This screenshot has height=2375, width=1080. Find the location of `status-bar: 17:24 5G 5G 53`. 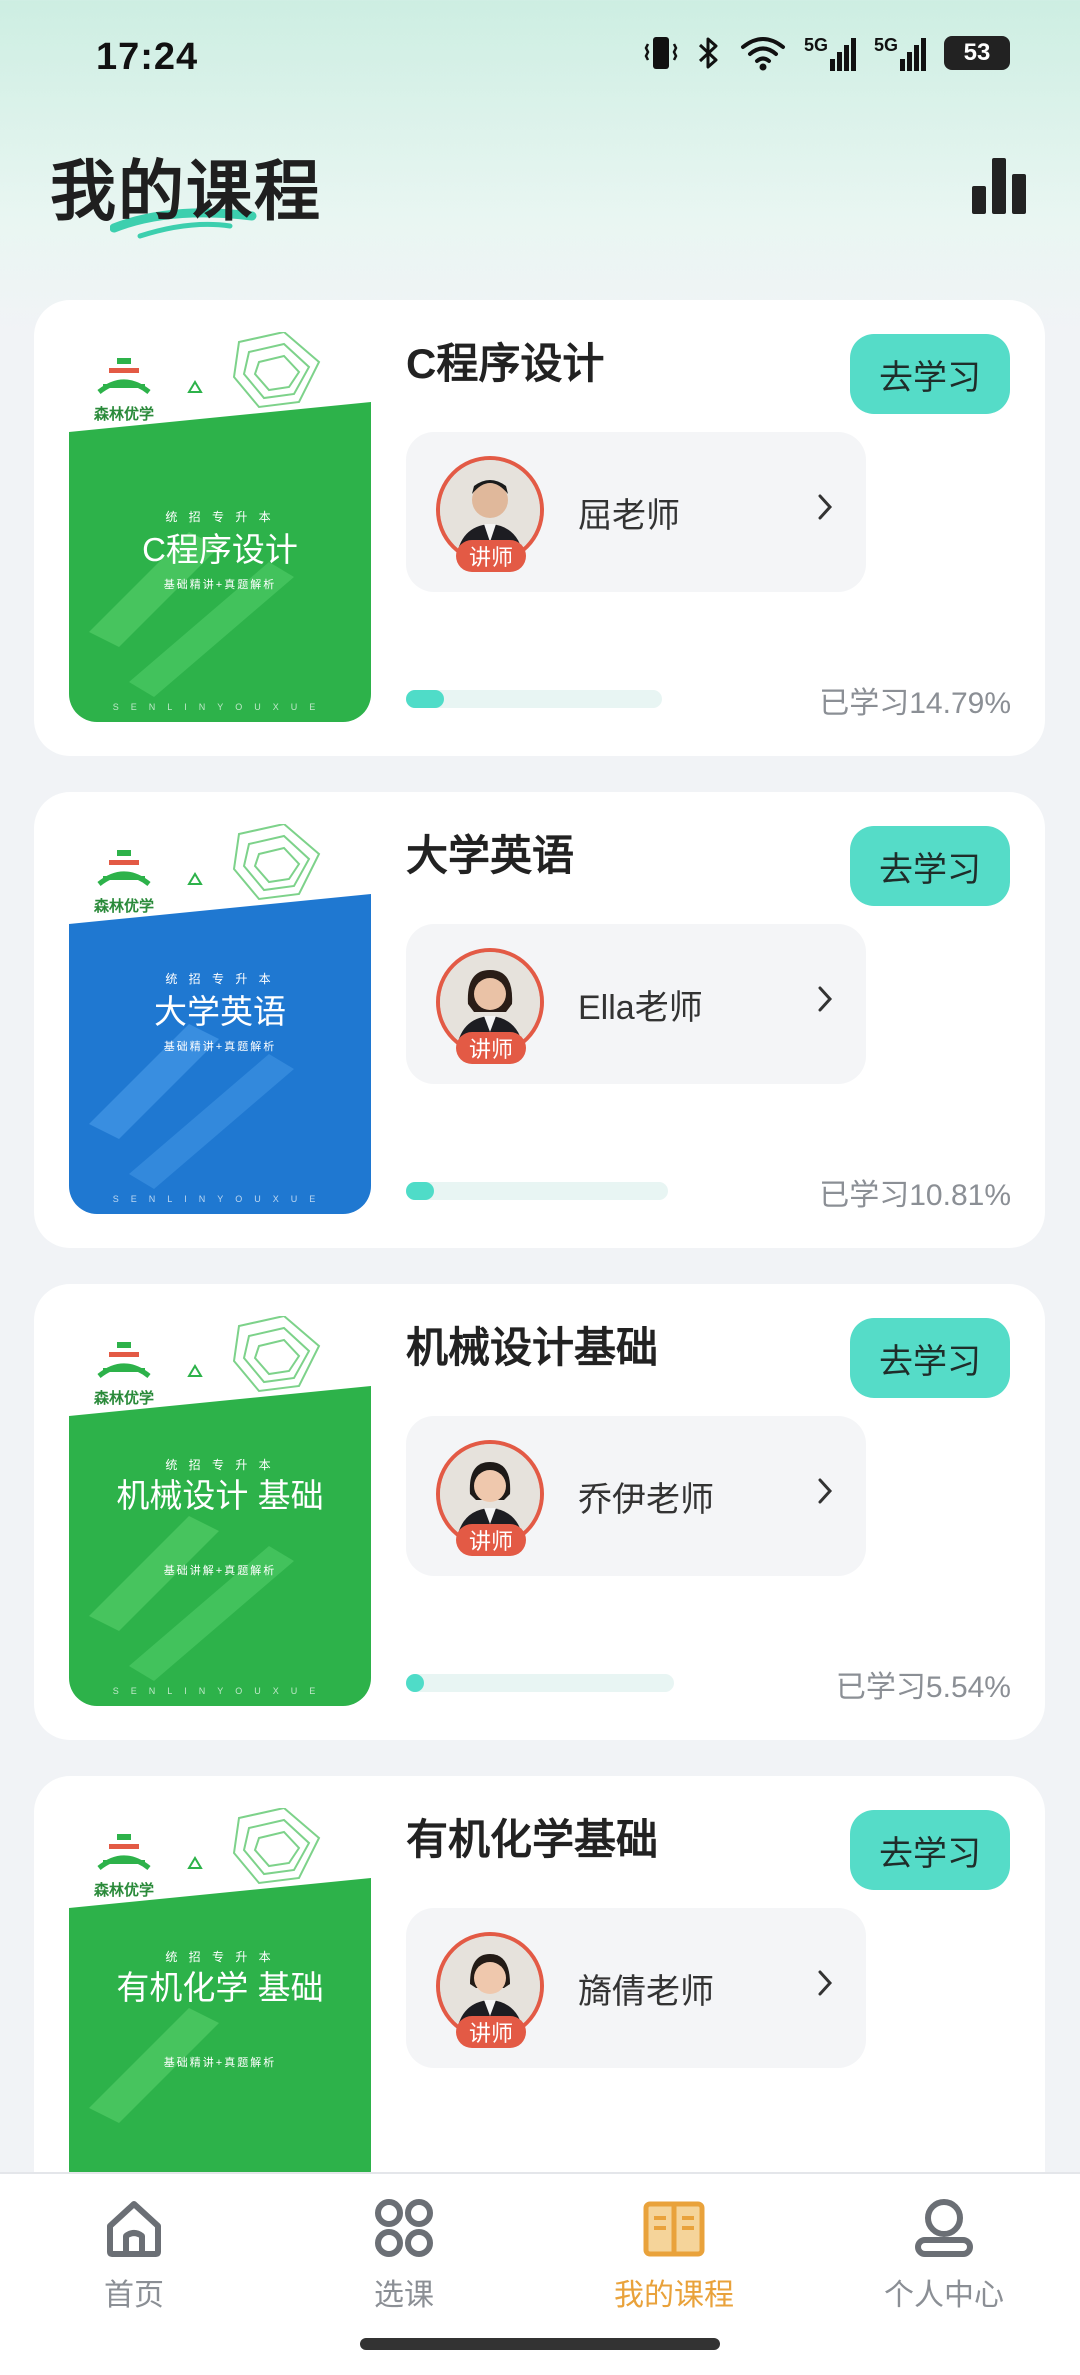

status-bar: 17:24 5G 5G 53 is located at coordinates (540, 60).